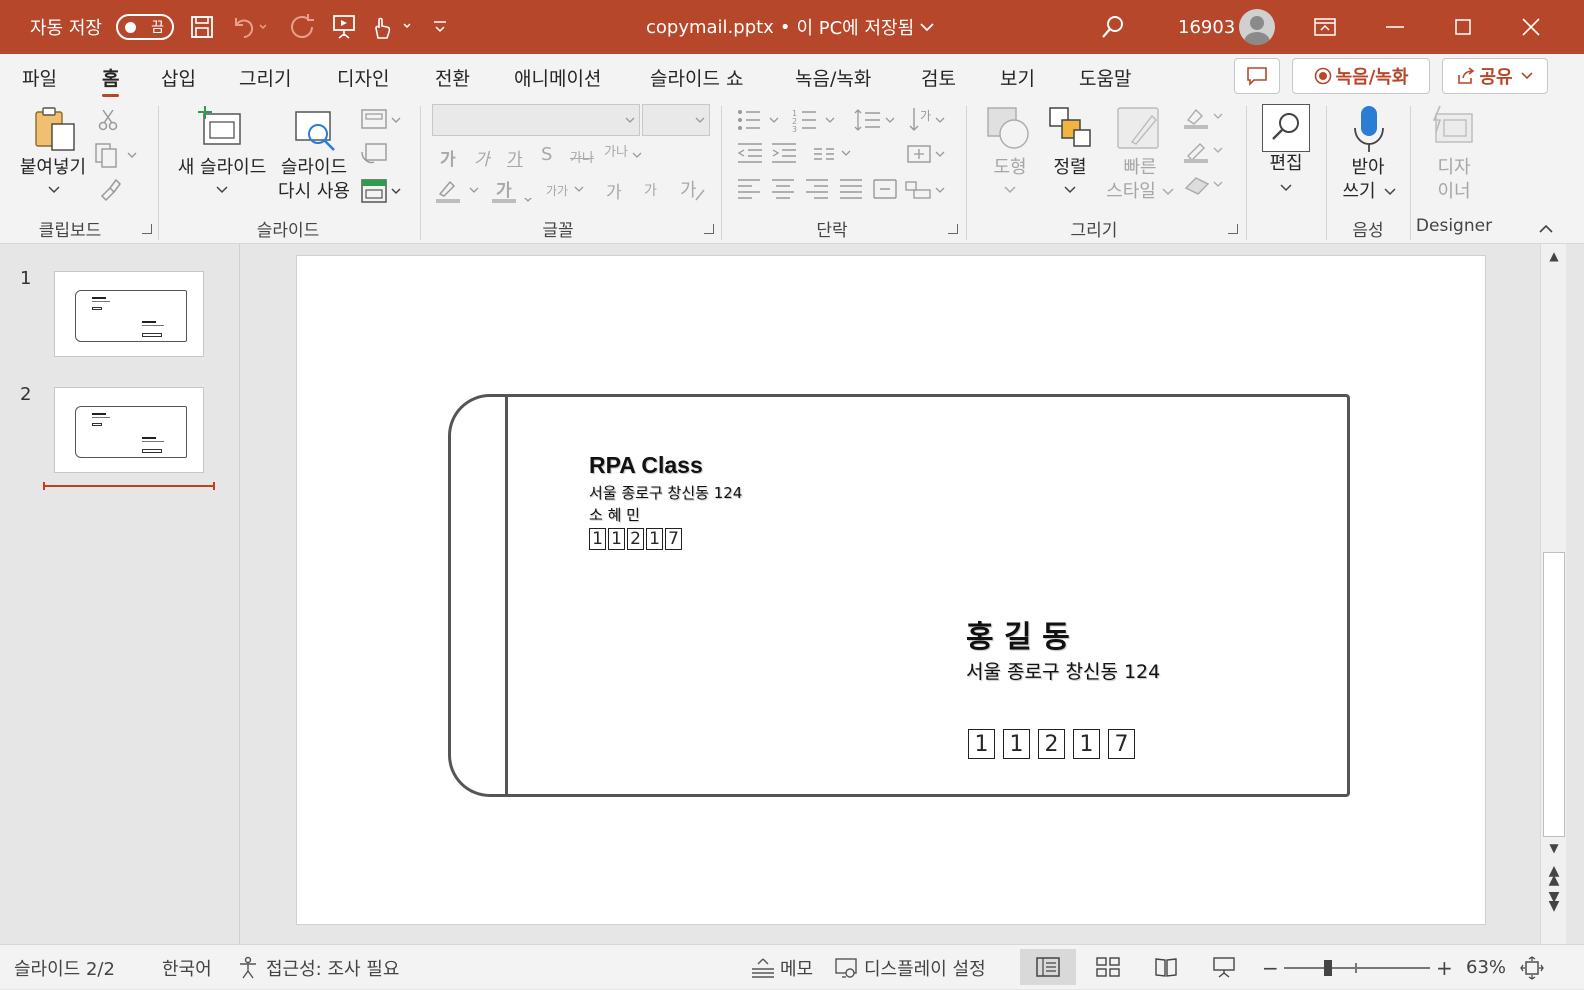  Describe the element at coordinates (222, 168) in the screenshot. I see `new-slide-label: 새 슬라이드` at that location.